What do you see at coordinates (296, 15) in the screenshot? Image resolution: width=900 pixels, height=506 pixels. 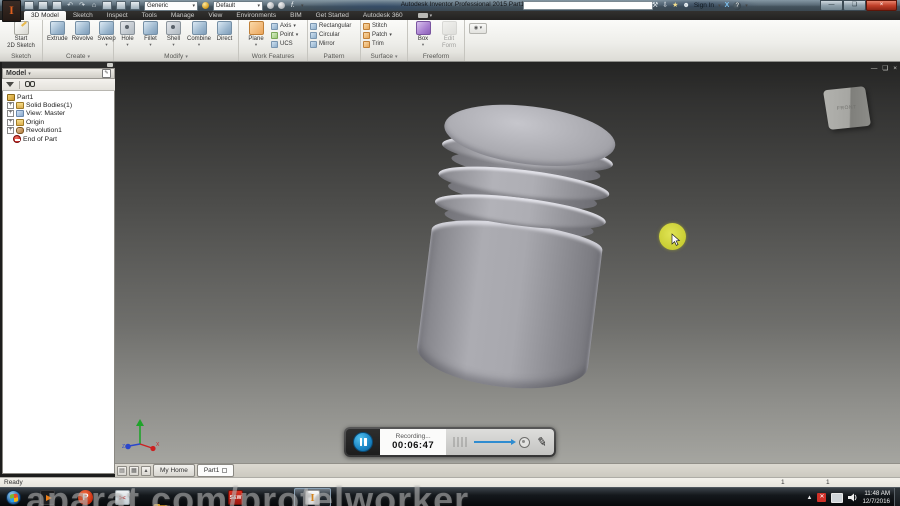 I see `tab-bim: BIM` at bounding box center [296, 15].